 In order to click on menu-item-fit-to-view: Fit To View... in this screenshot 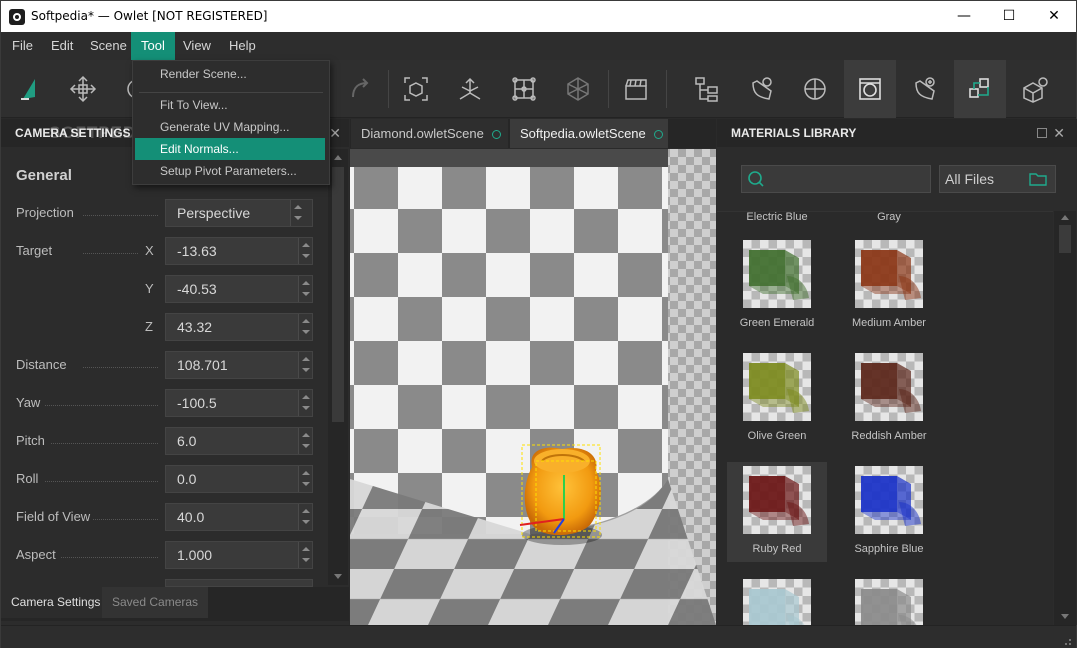, I will do `click(230, 105)`.